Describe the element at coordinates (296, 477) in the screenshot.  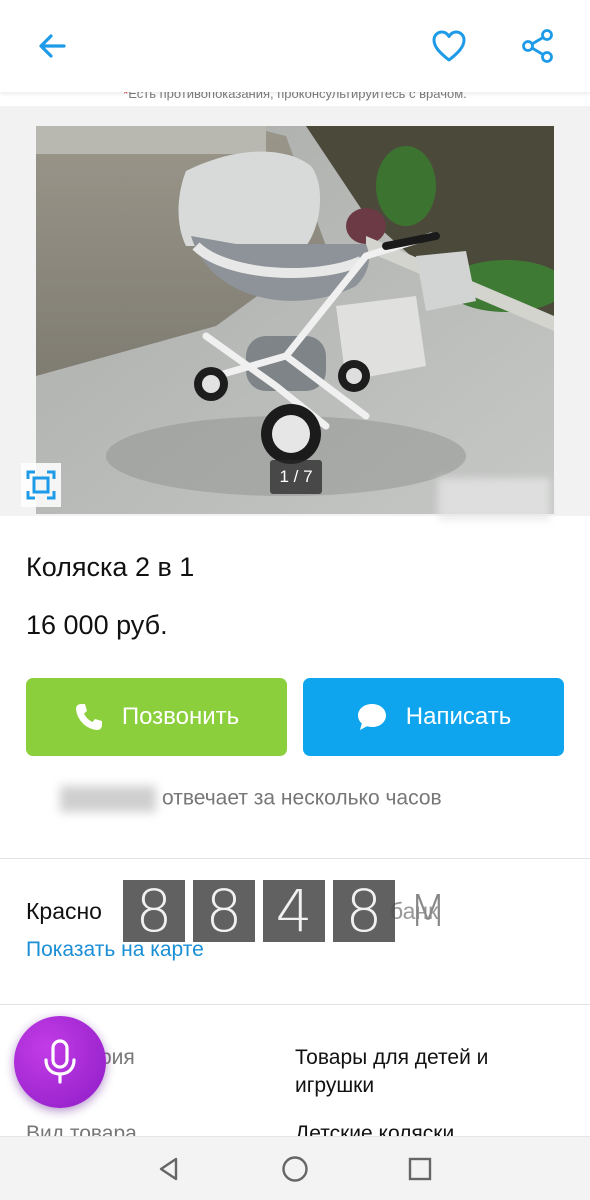
I see `photo-counter: 1 / 7` at that location.